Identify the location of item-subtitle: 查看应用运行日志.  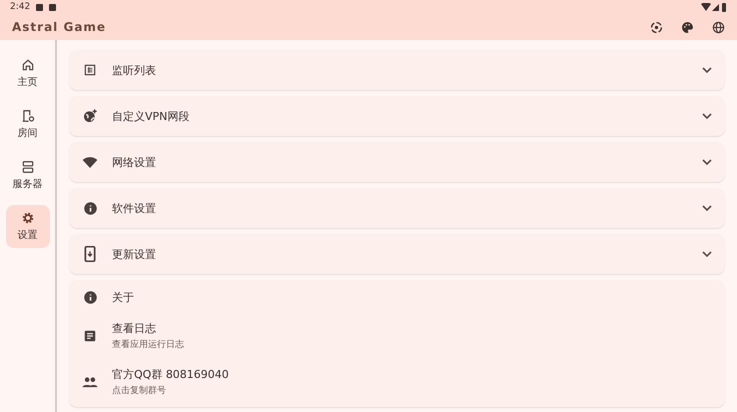
(148, 344).